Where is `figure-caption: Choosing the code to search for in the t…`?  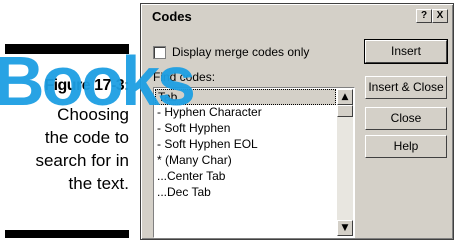 figure-caption: Choosing the code to search for in the t… is located at coordinates (82, 149).